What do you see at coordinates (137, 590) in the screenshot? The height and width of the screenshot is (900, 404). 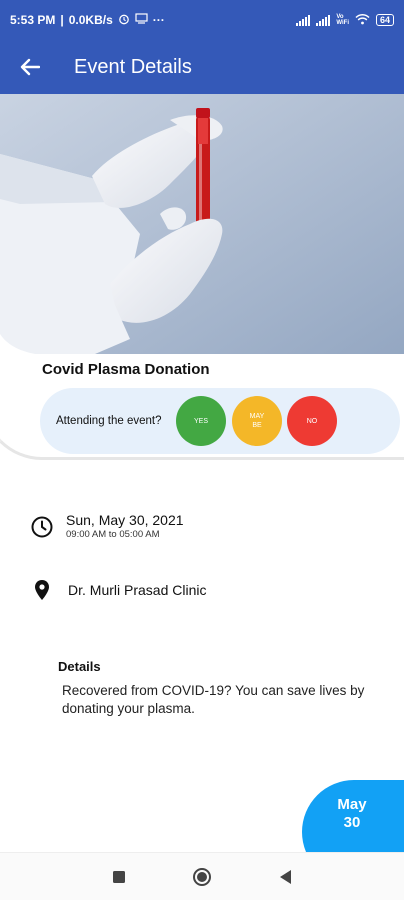 I see `event-location: Dr. Murli Prasad Clinic` at bounding box center [137, 590].